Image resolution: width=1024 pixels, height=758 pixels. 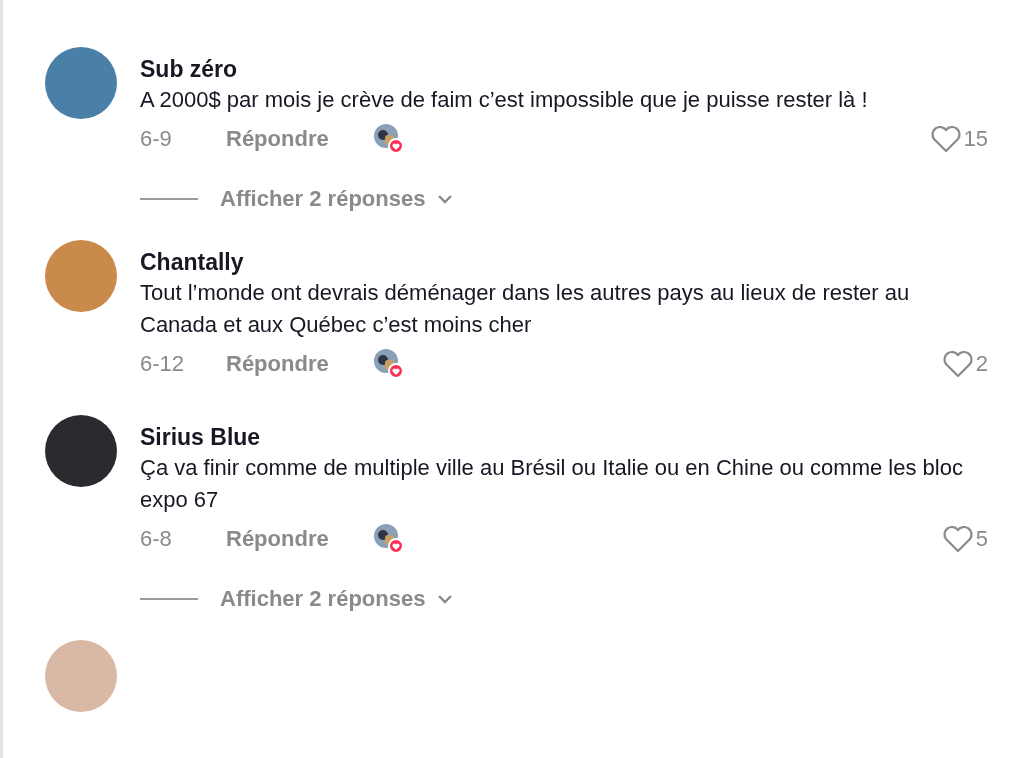 I want to click on comment-date: 6-8, so click(x=156, y=539).